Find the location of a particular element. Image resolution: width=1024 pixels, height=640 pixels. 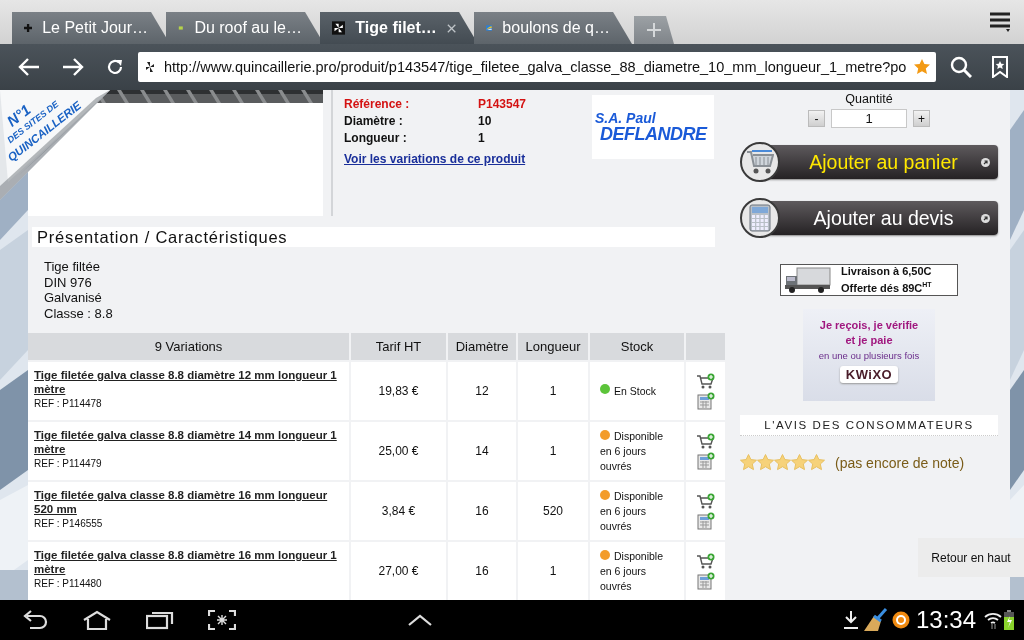

new-tab-button is located at coordinates (654, 30).